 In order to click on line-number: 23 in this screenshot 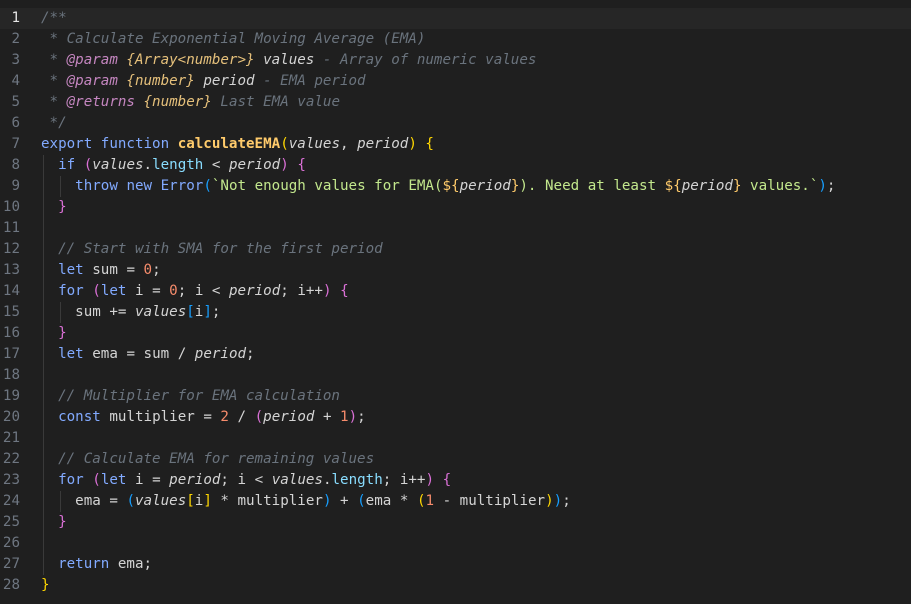, I will do `click(11, 480)`.